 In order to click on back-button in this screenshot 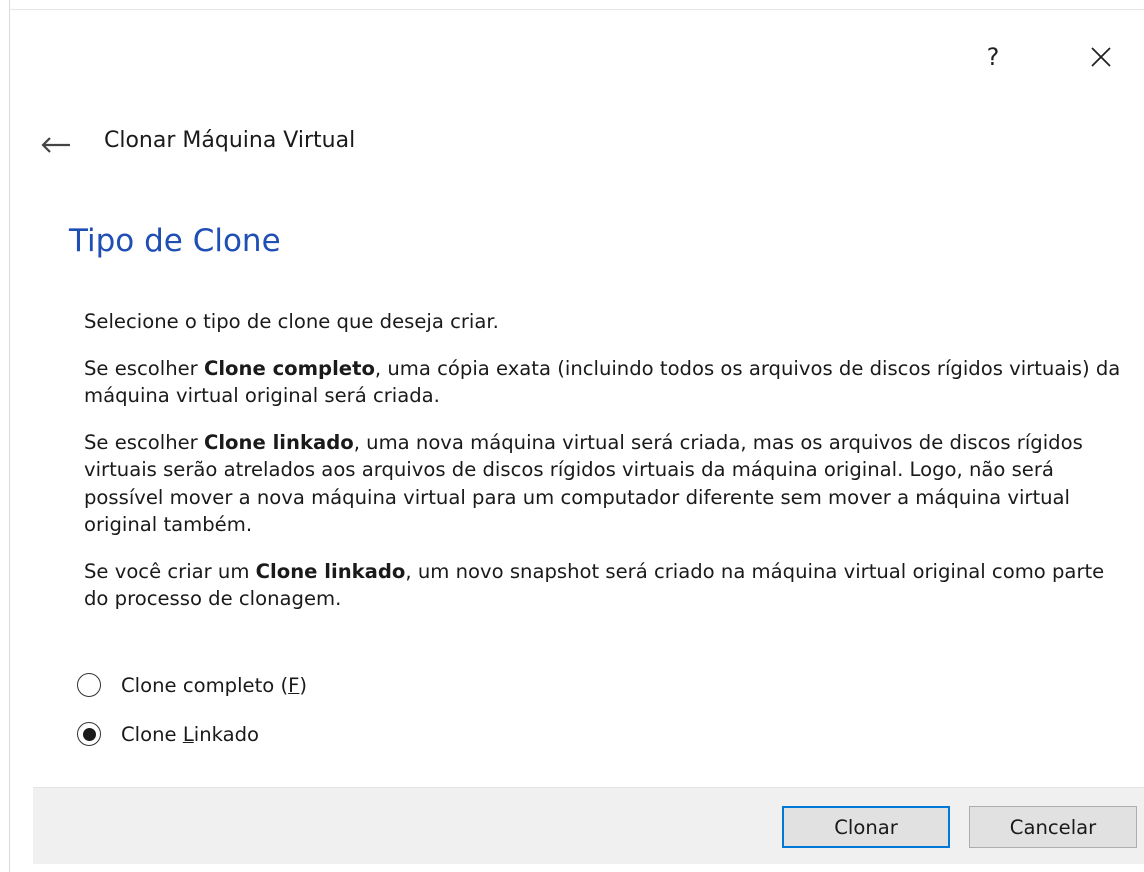, I will do `click(56, 145)`.